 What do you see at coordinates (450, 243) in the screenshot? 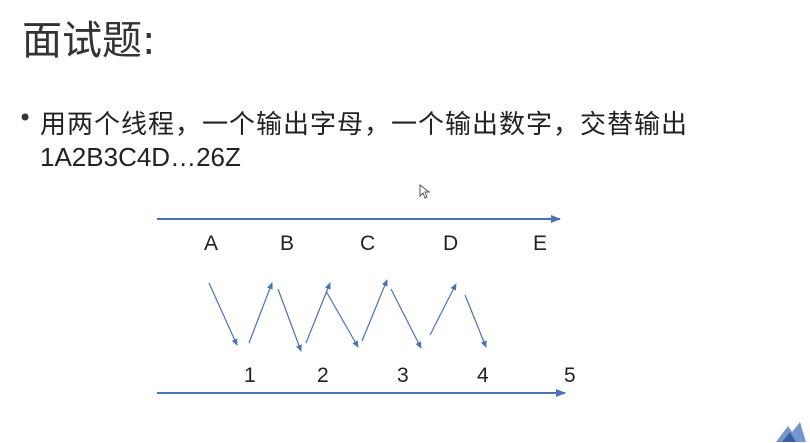
I see `letter-label-d: D` at bounding box center [450, 243].